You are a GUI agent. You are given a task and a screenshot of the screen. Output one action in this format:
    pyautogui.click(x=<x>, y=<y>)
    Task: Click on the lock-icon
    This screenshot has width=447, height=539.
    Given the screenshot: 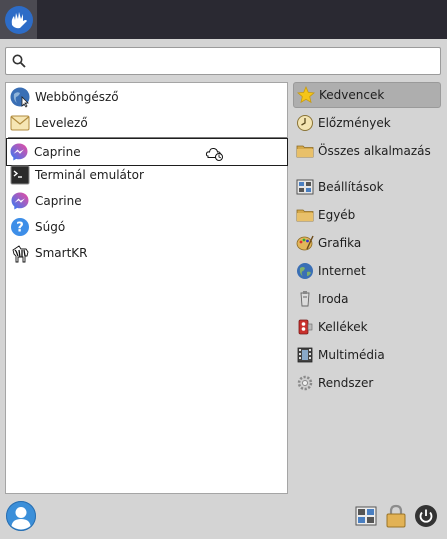 What is the action you would take?
    pyautogui.click(x=396, y=516)
    